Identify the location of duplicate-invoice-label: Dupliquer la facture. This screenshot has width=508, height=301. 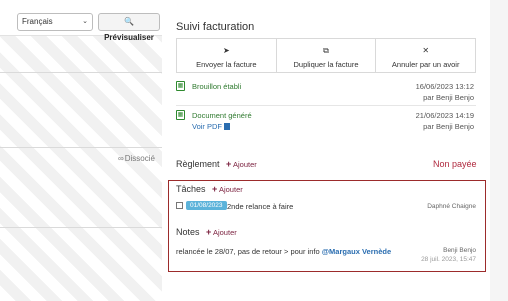
(326, 64).